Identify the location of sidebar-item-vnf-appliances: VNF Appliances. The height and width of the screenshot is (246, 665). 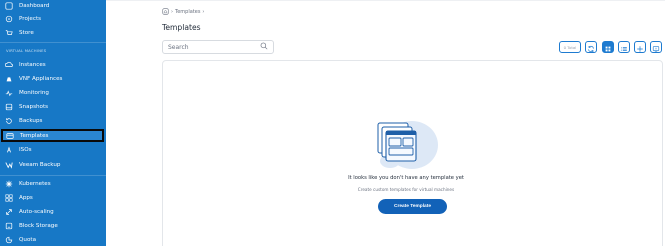
(53, 78).